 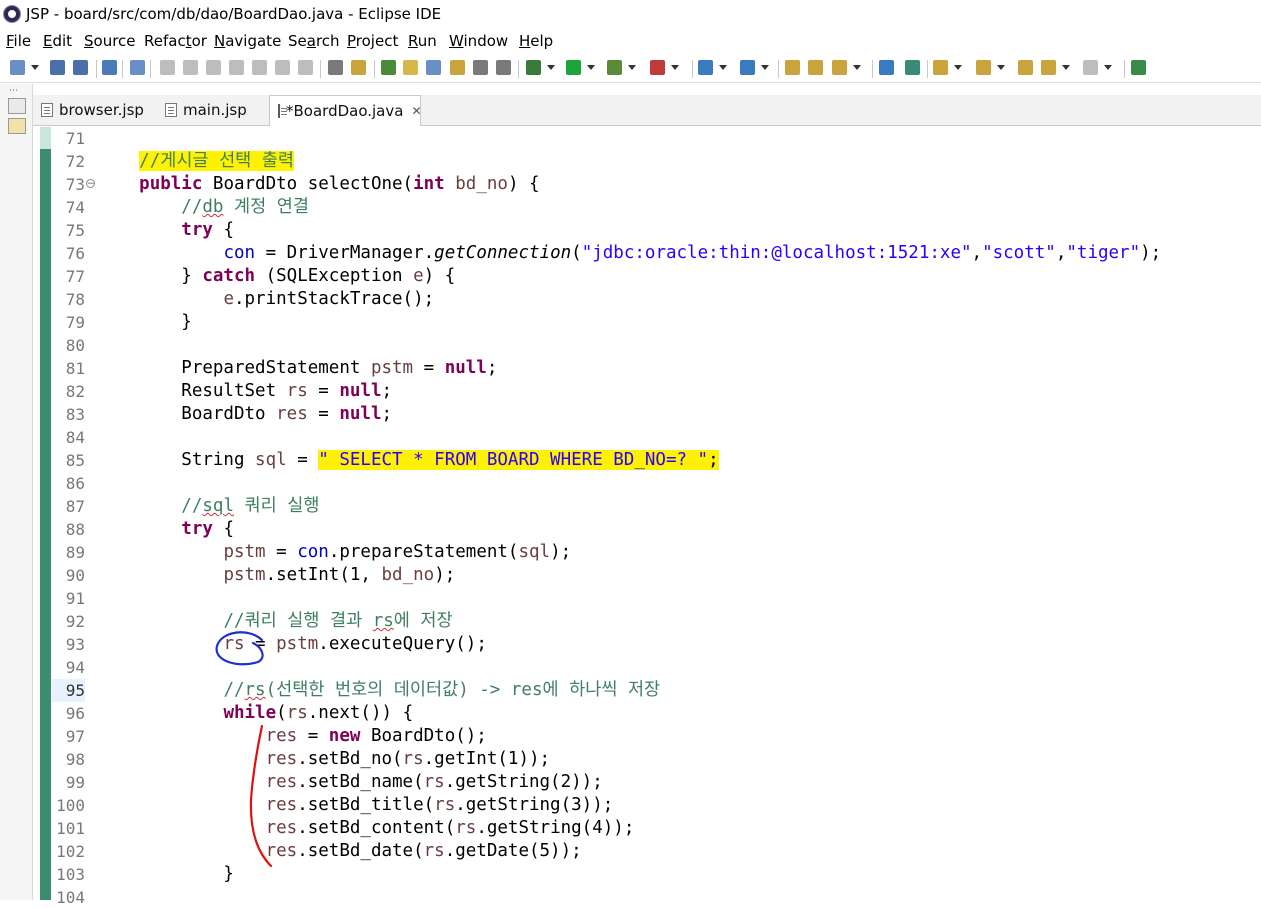 What do you see at coordinates (573, 67) in the screenshot?
I see `run-icon` at bounding box center [573, 67].